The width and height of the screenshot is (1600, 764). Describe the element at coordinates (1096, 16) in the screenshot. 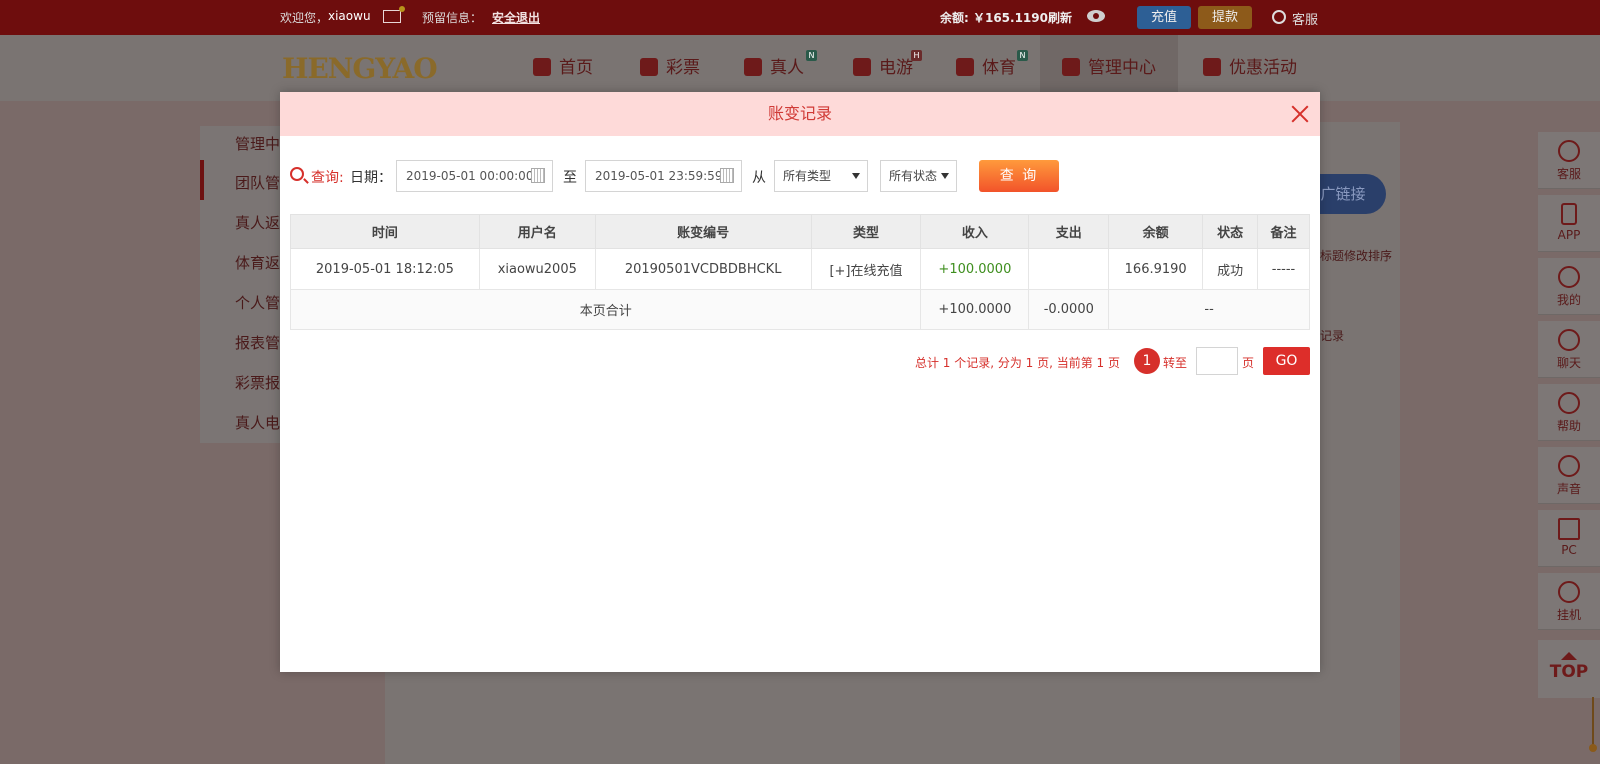

I see `eye-icon` at that location.